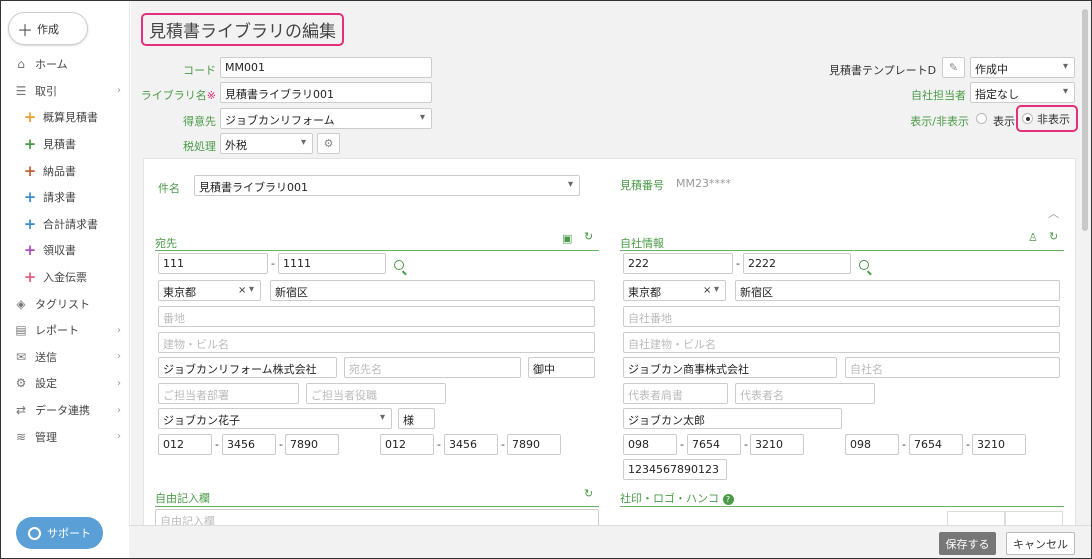 Image resolution: width=1092 pixels, height=559 pixels. What do you see at coordinates (46, 384) in the screenshot?
I see `sidebar-item-label: 設定` at bounding box center [46, 384].